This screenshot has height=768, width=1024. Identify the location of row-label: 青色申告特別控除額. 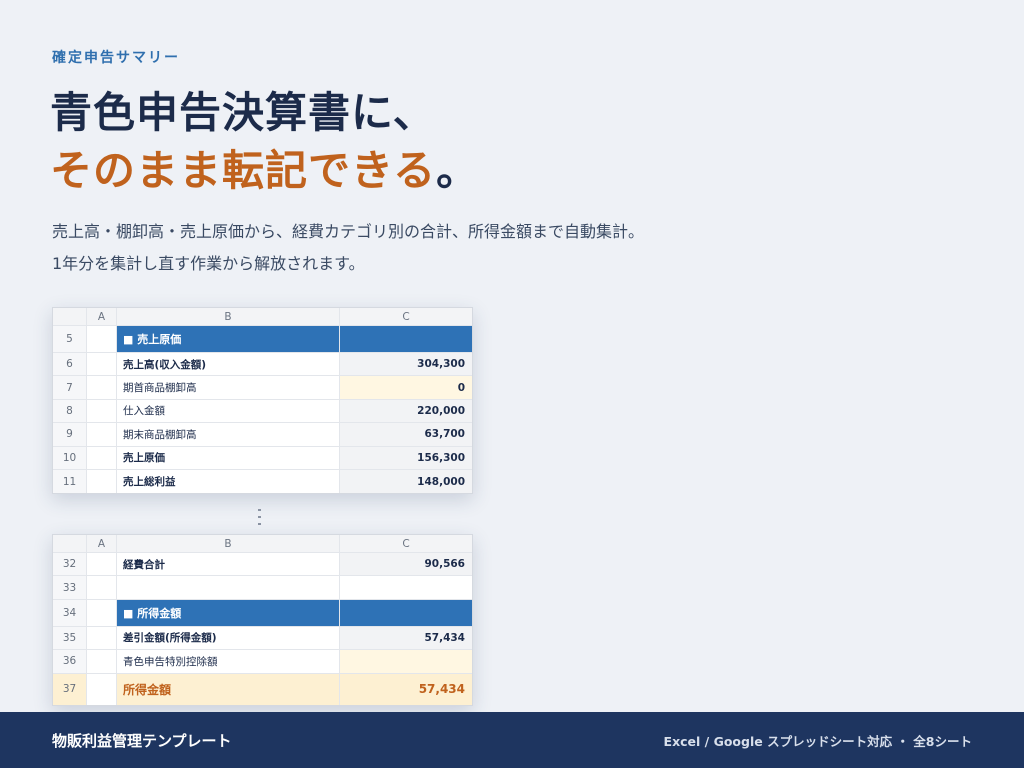
(228, 661).